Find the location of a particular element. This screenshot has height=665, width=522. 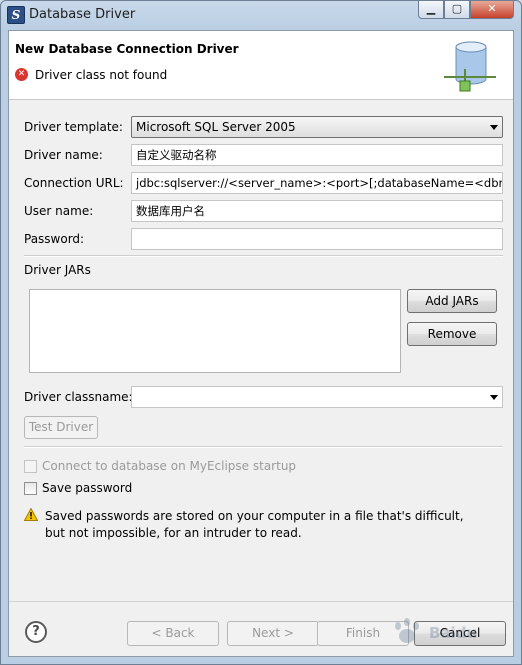

driver-template-label: Driver template: is located at coordinates (73, 127).